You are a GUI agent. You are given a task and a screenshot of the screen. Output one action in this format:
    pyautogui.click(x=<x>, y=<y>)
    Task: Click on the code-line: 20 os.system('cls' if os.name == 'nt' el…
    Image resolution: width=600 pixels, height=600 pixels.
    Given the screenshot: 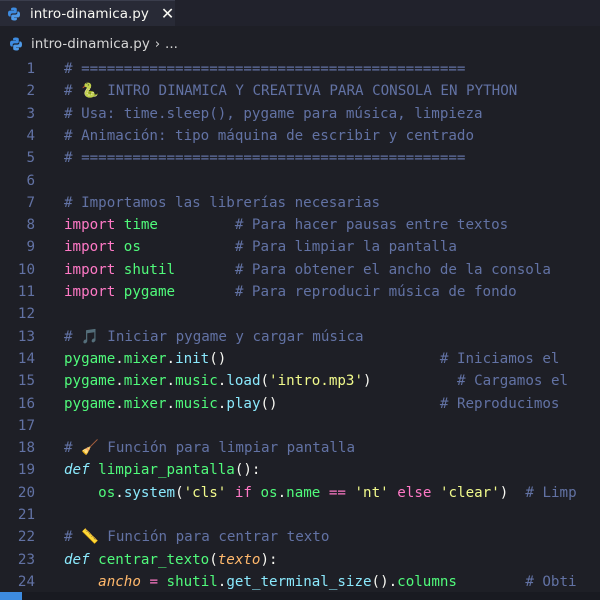 What is the action you would take?
    pyautogui.click(x=300, y=493)
    